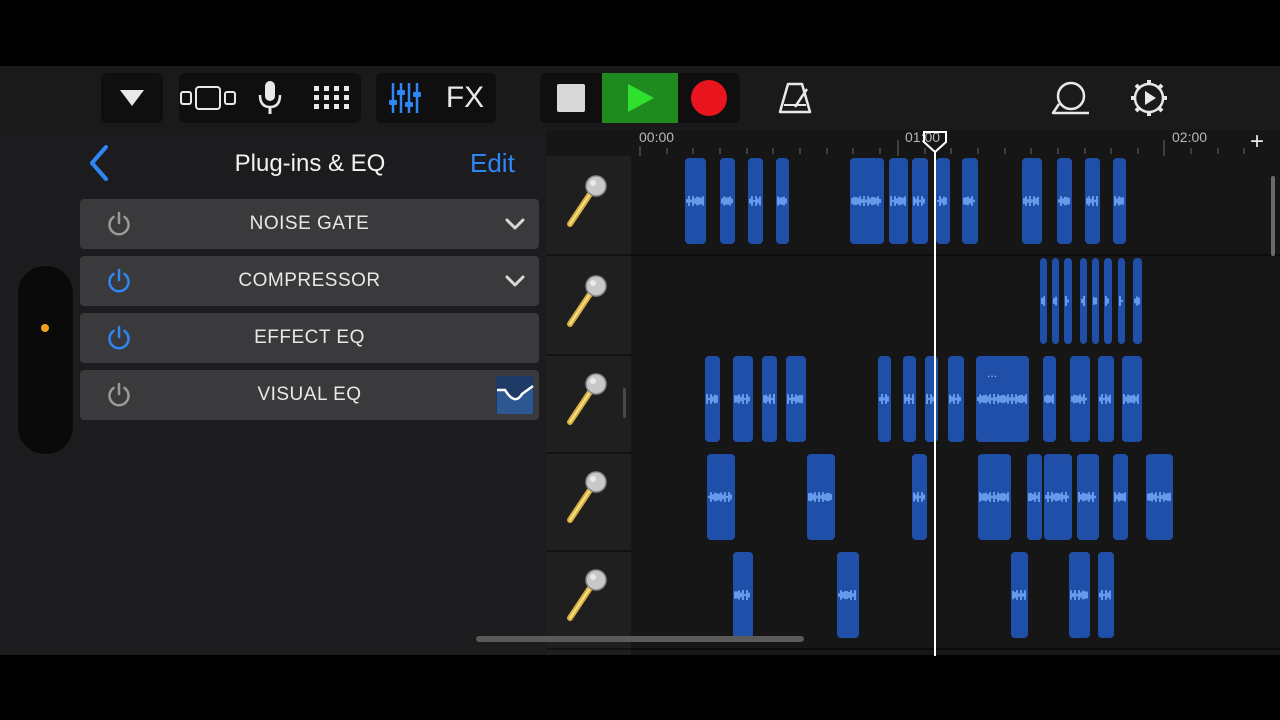  I want to click on waveform, so click(994, 497).